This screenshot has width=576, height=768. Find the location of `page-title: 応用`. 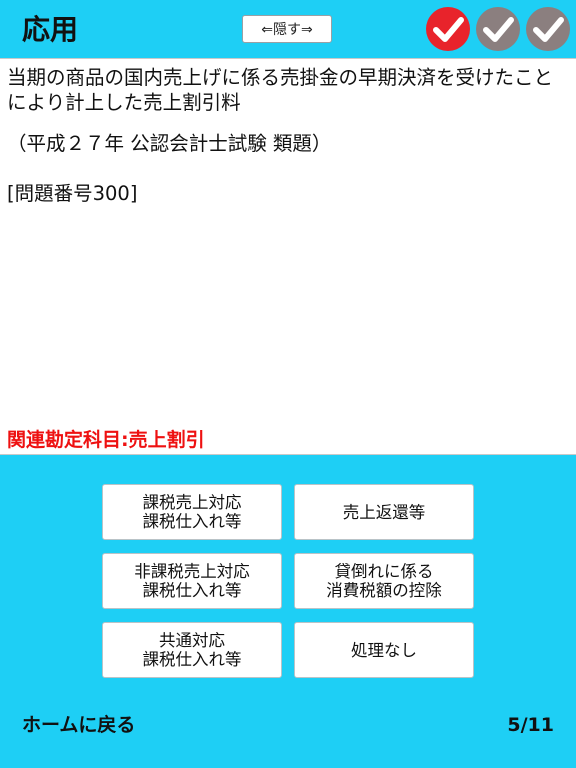

page-title: 応用 is located at coordinates (50, 29).